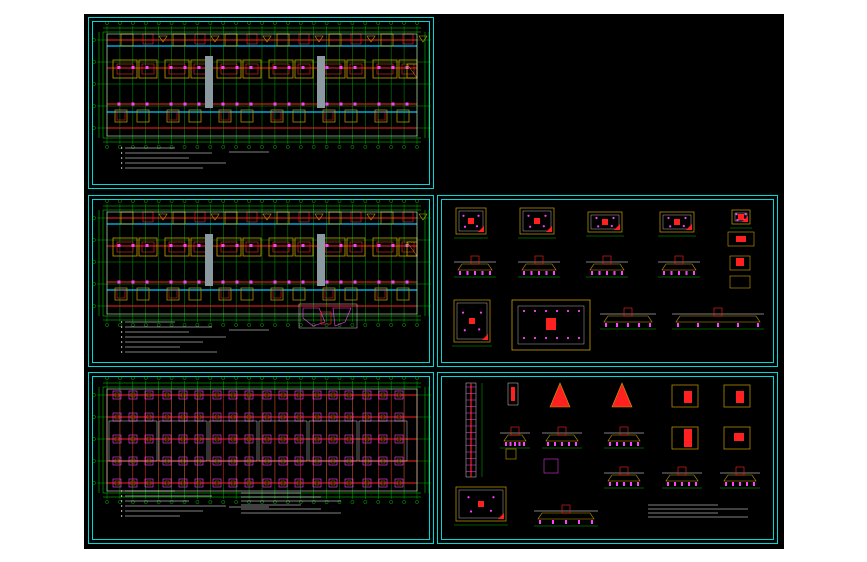 This screenshot has height=562, width=867. What do you see at coordinates (261, 446) in the screenshot?
I see `foundation-plan-drawing` at bounding box center [261, 446].